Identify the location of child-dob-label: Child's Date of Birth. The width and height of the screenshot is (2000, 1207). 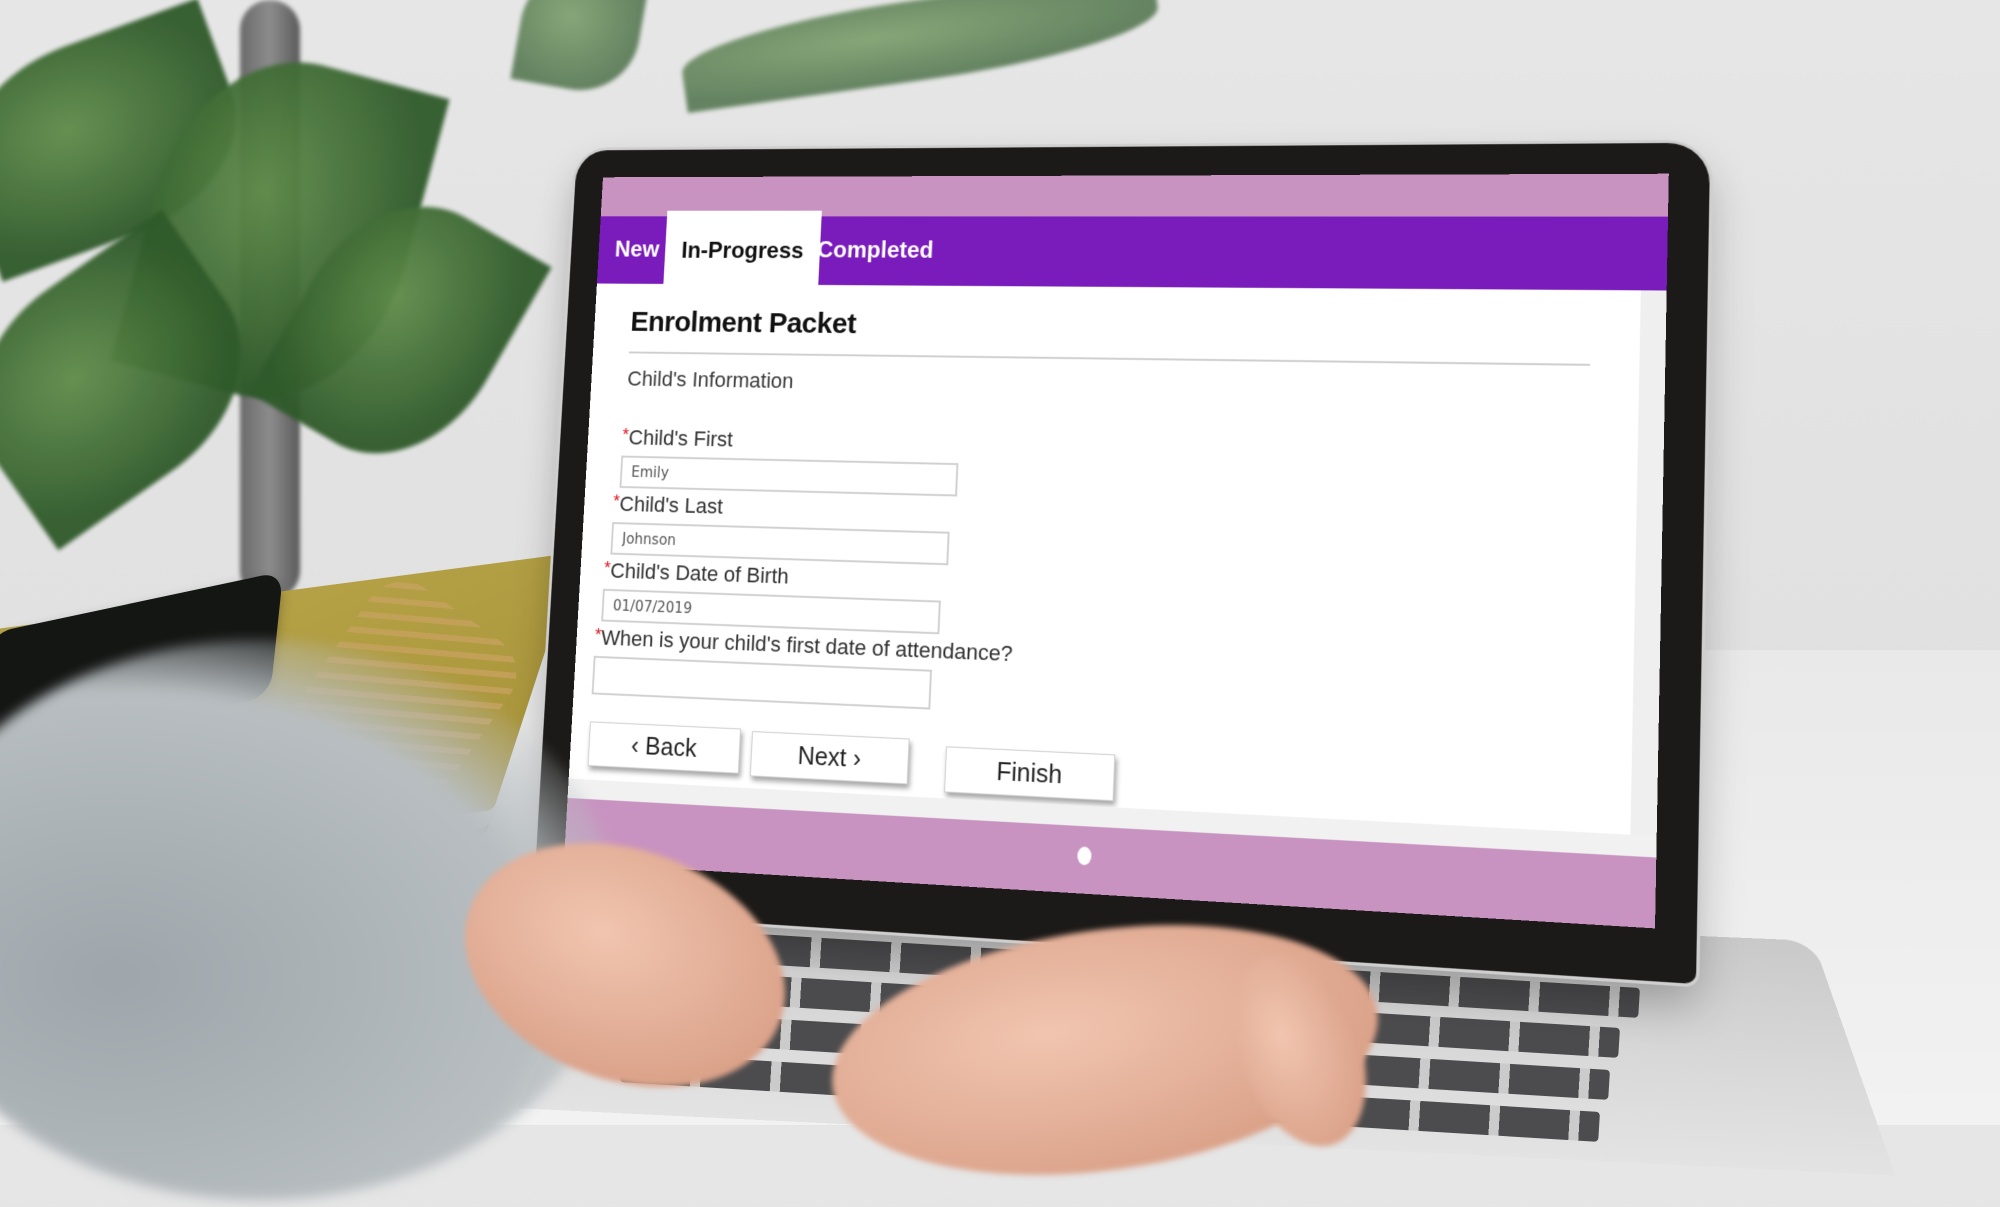
(699, 573).